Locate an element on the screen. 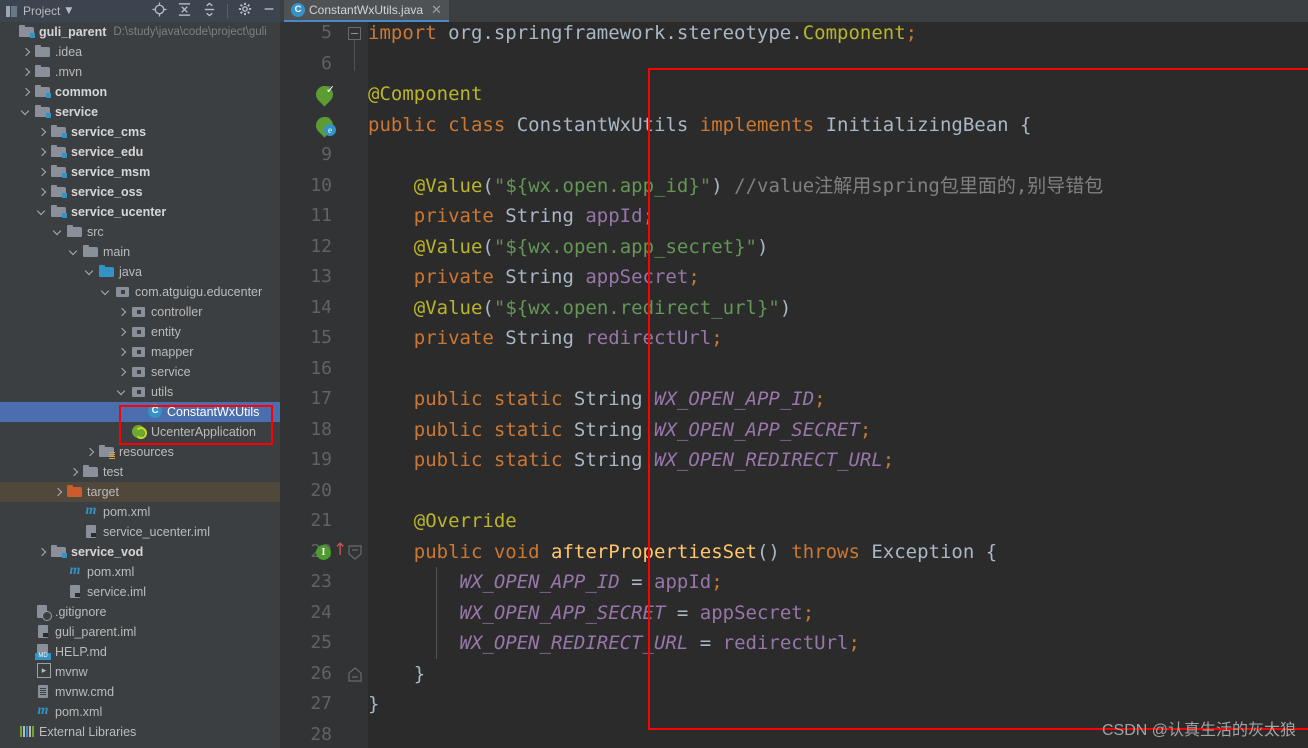  tree-row-common: common is located at coordinates (140, 92).